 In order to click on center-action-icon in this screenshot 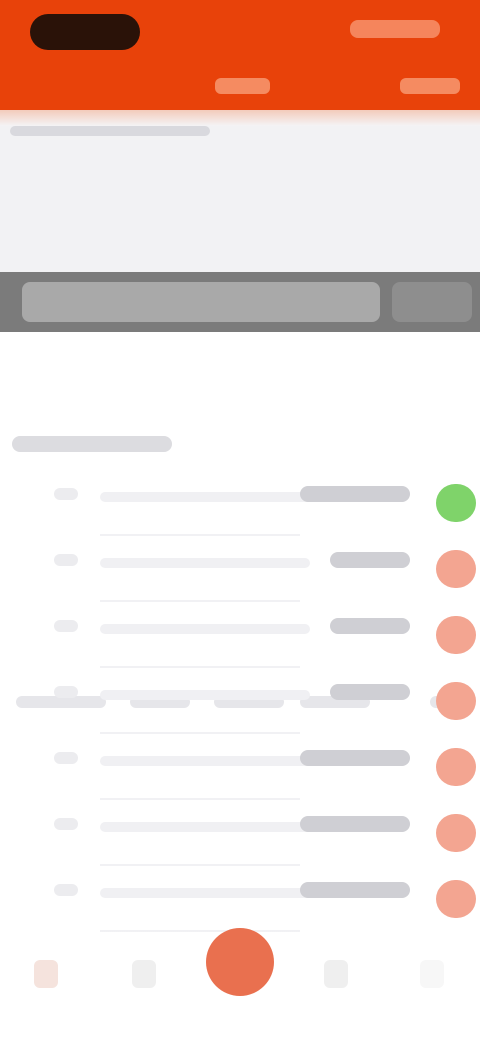, I will do `click(240, 962)`.